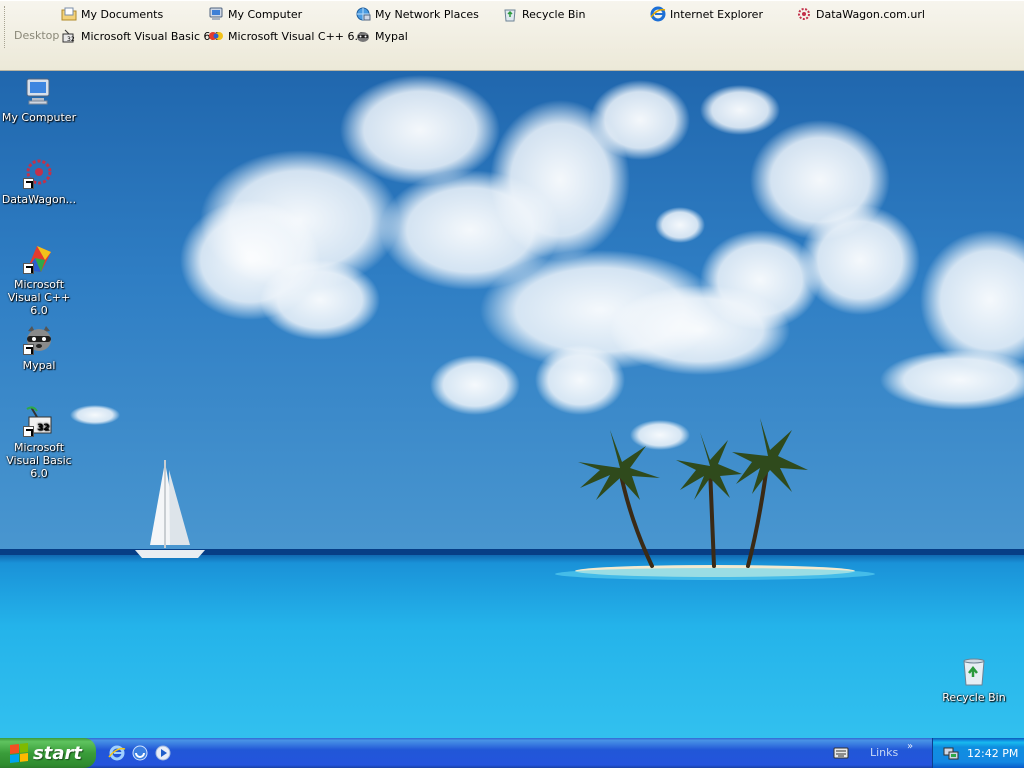  I want to click on toolbar-item-datawagon: DataWagon.com.url, so click(860, 14).